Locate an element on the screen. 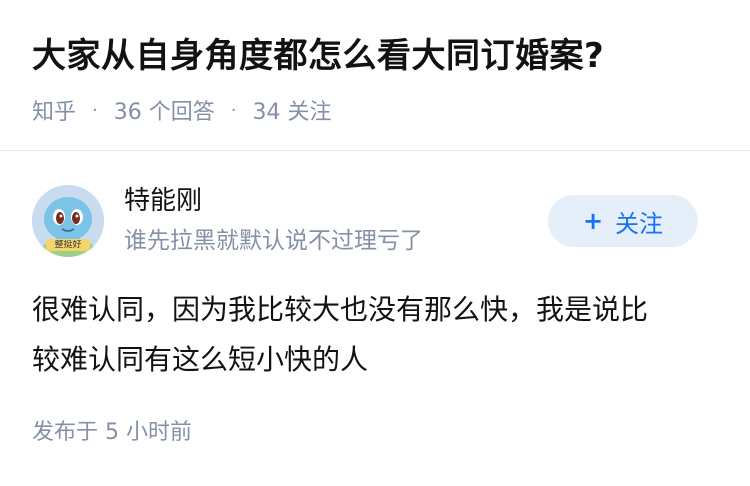 This screenshot has width=750, height=486. answer-line: 很难认同，因为我比较大也没有那么快，我是说比 is located at coordinates (340, 309).